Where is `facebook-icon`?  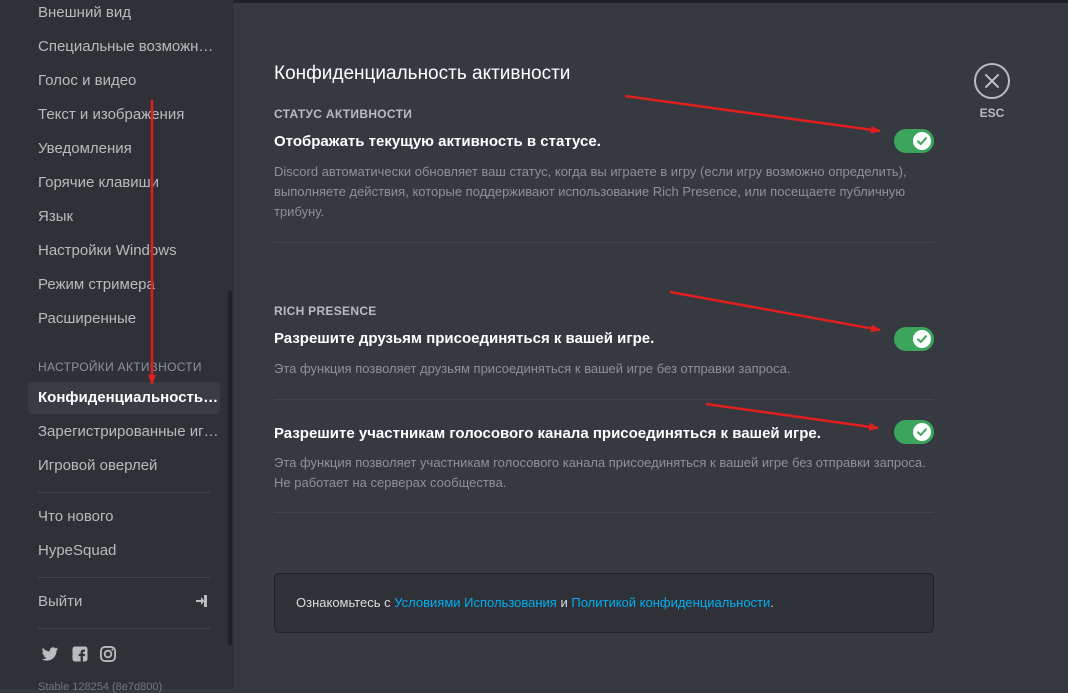 facebook-icon is located at coordinates (80, 654).